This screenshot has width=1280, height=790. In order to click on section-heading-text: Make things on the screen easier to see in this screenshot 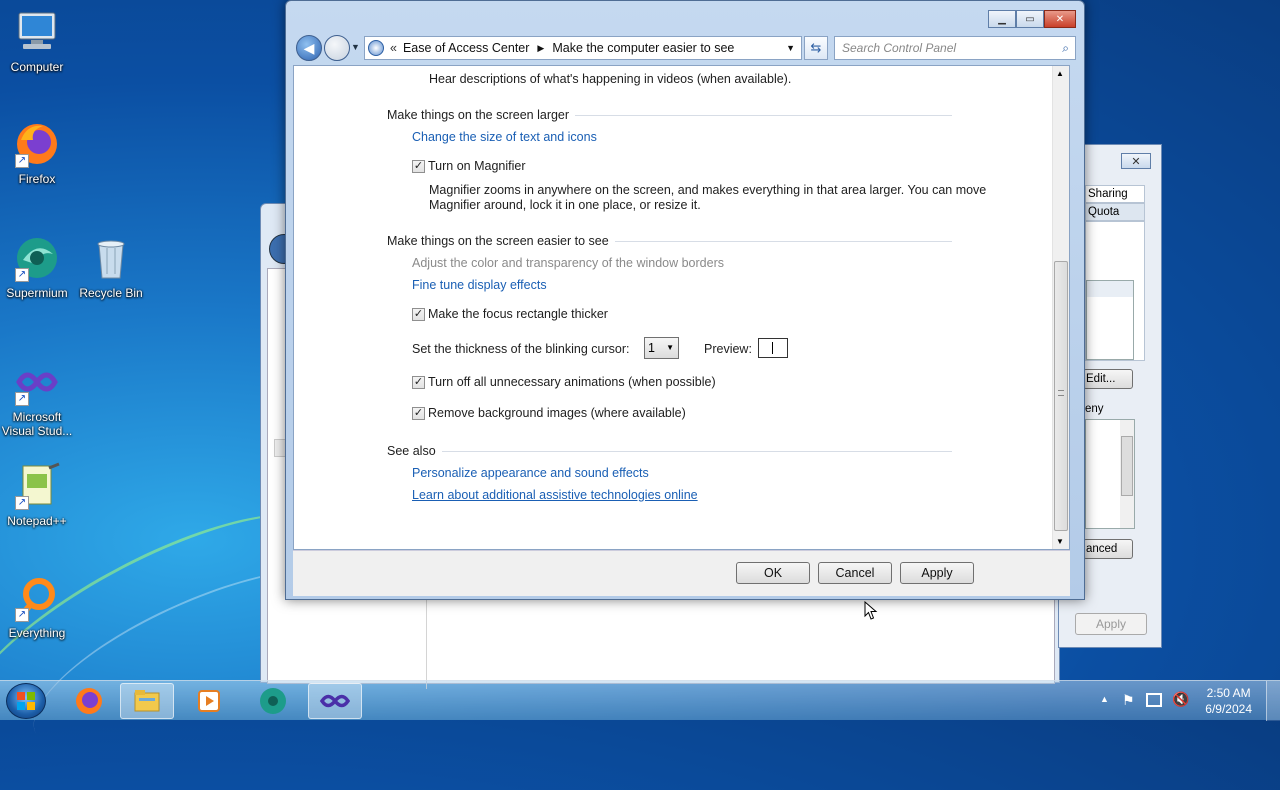, I will do `click(498, 241)`.